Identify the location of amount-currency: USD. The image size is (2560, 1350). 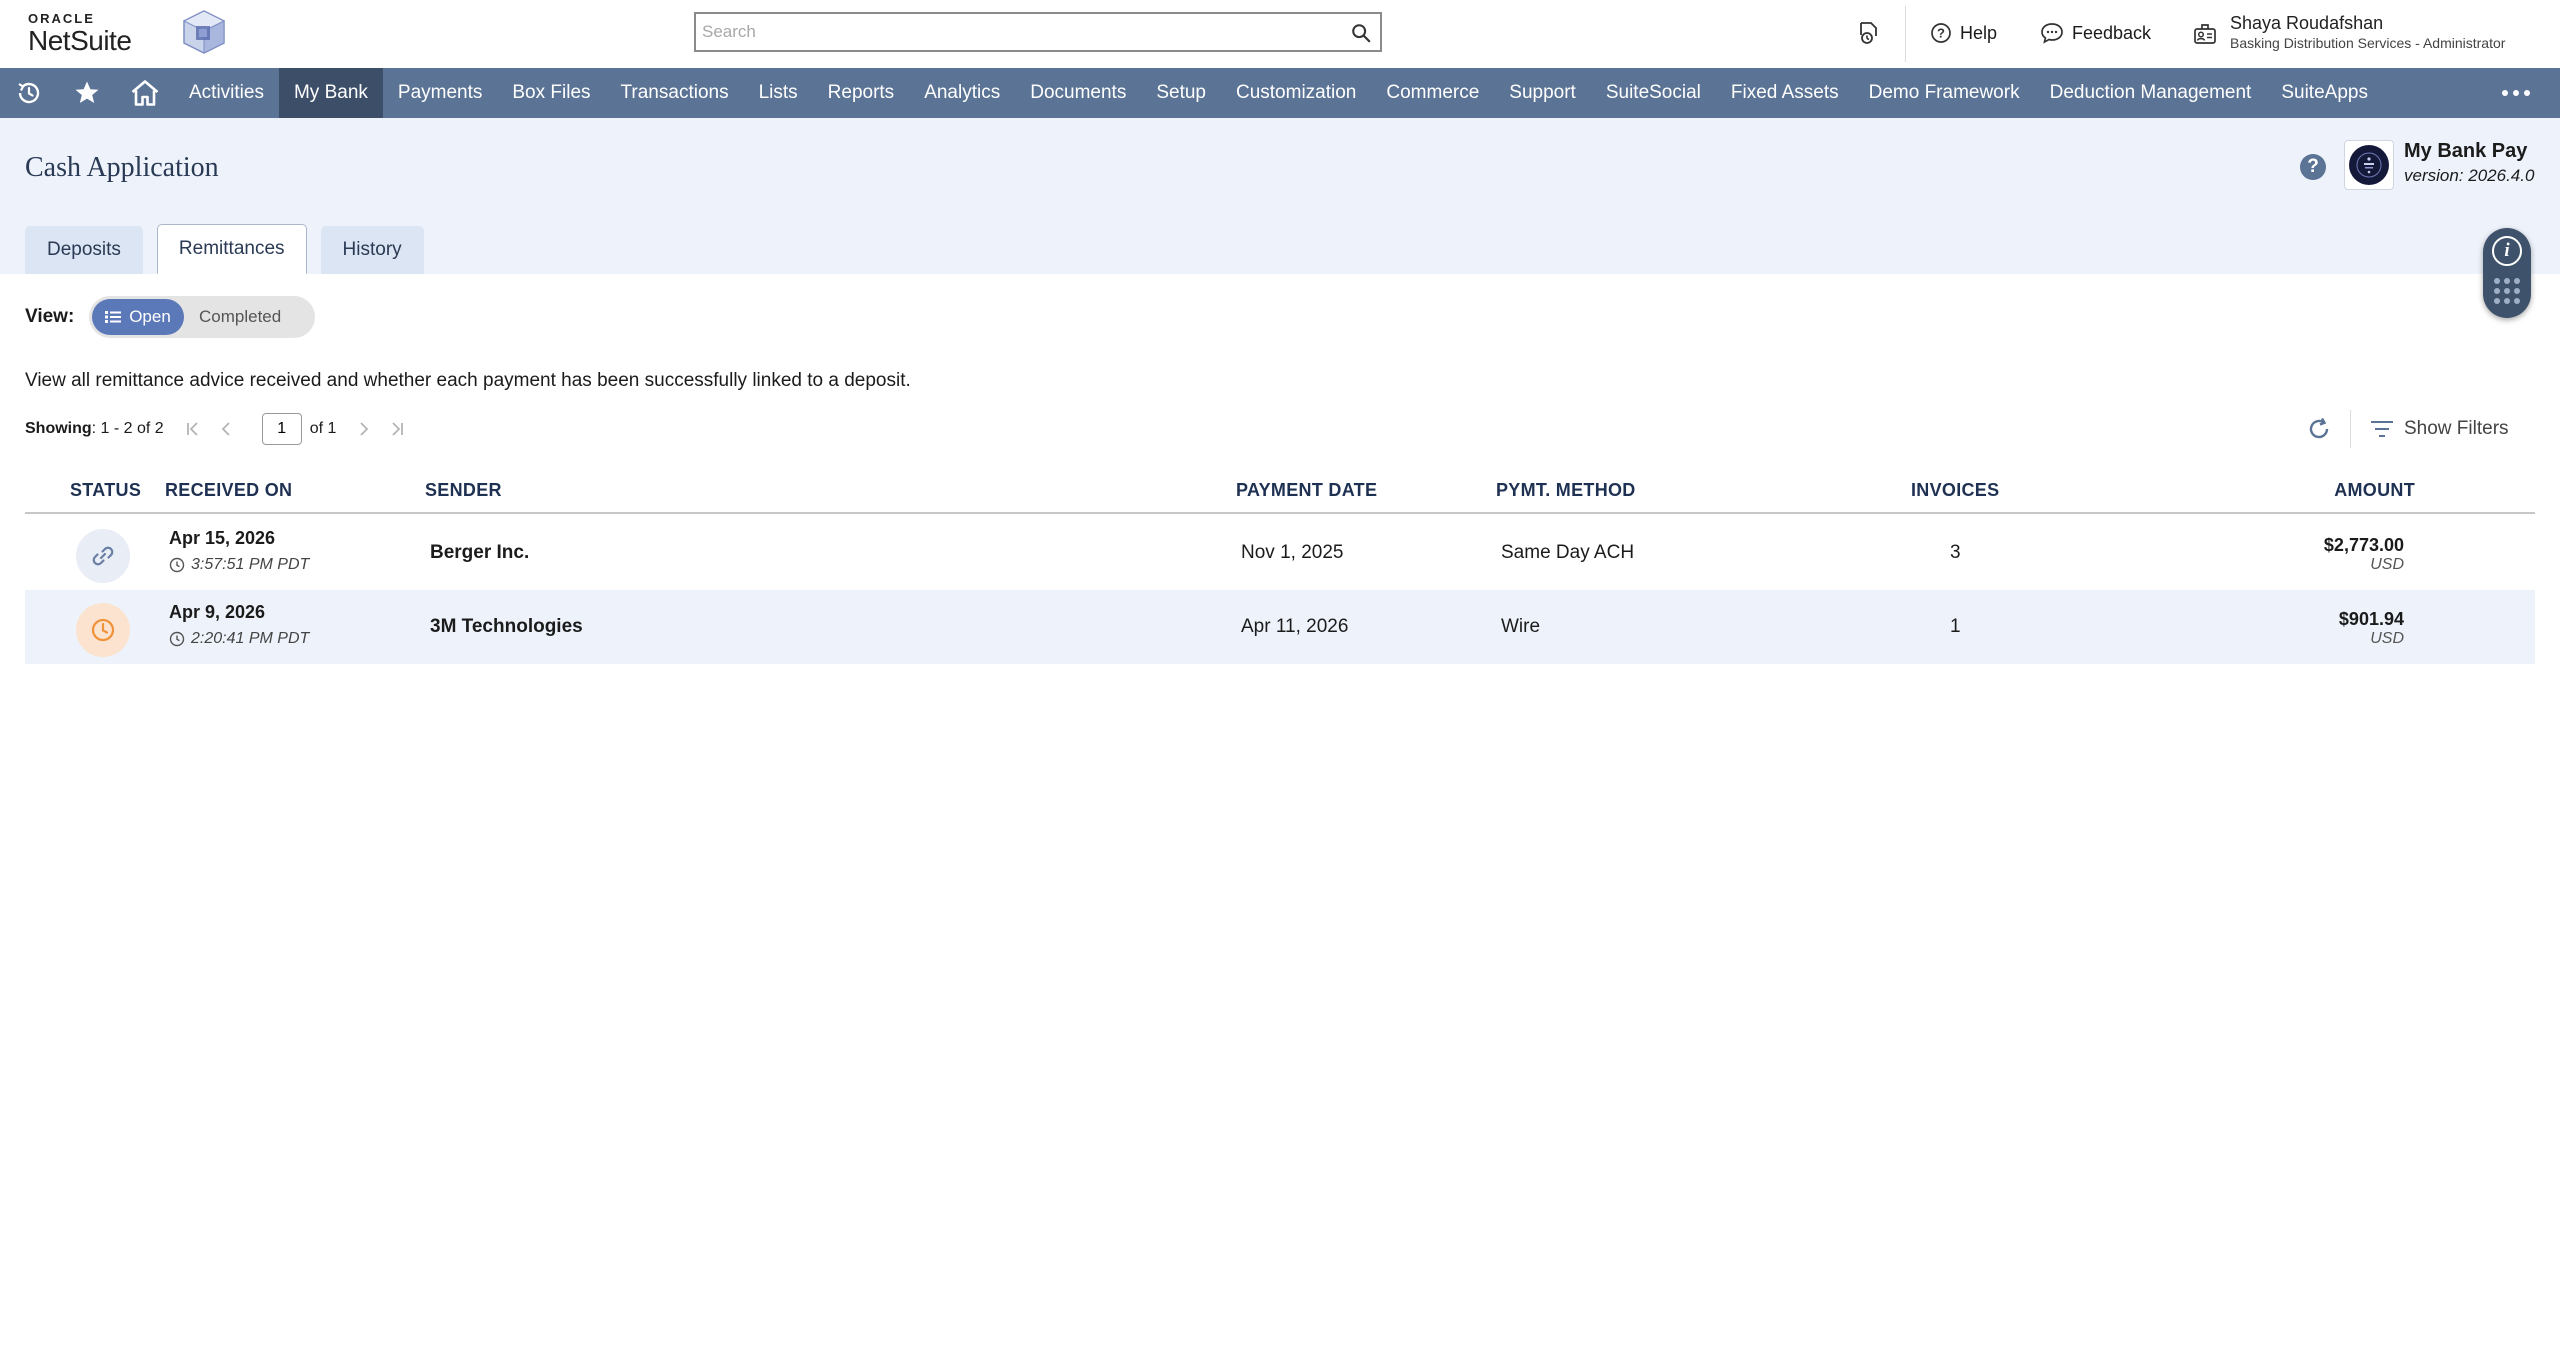
(2387, 638).